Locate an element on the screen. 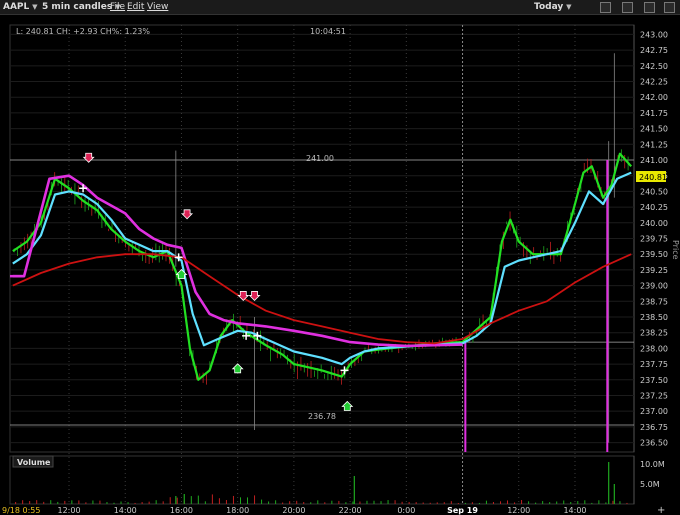 This screenshot has height=515, width=680. volume-tick-5m: 5.0M is located at coordinates (650, 484).